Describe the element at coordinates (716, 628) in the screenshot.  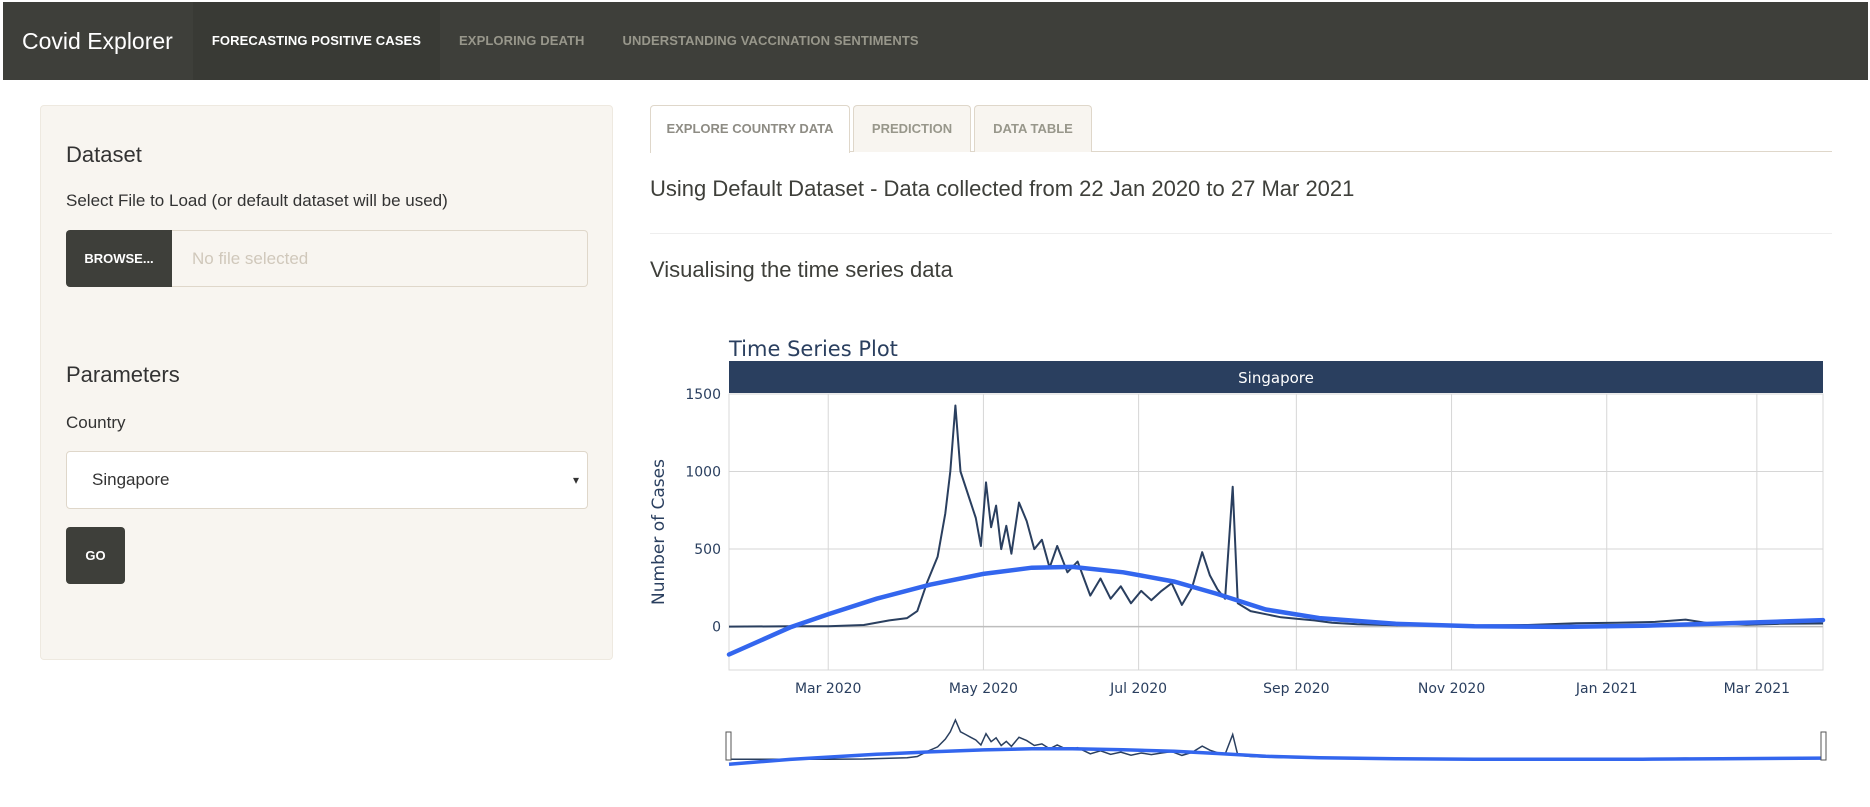
I see `y-tick-label: 0` at that location.